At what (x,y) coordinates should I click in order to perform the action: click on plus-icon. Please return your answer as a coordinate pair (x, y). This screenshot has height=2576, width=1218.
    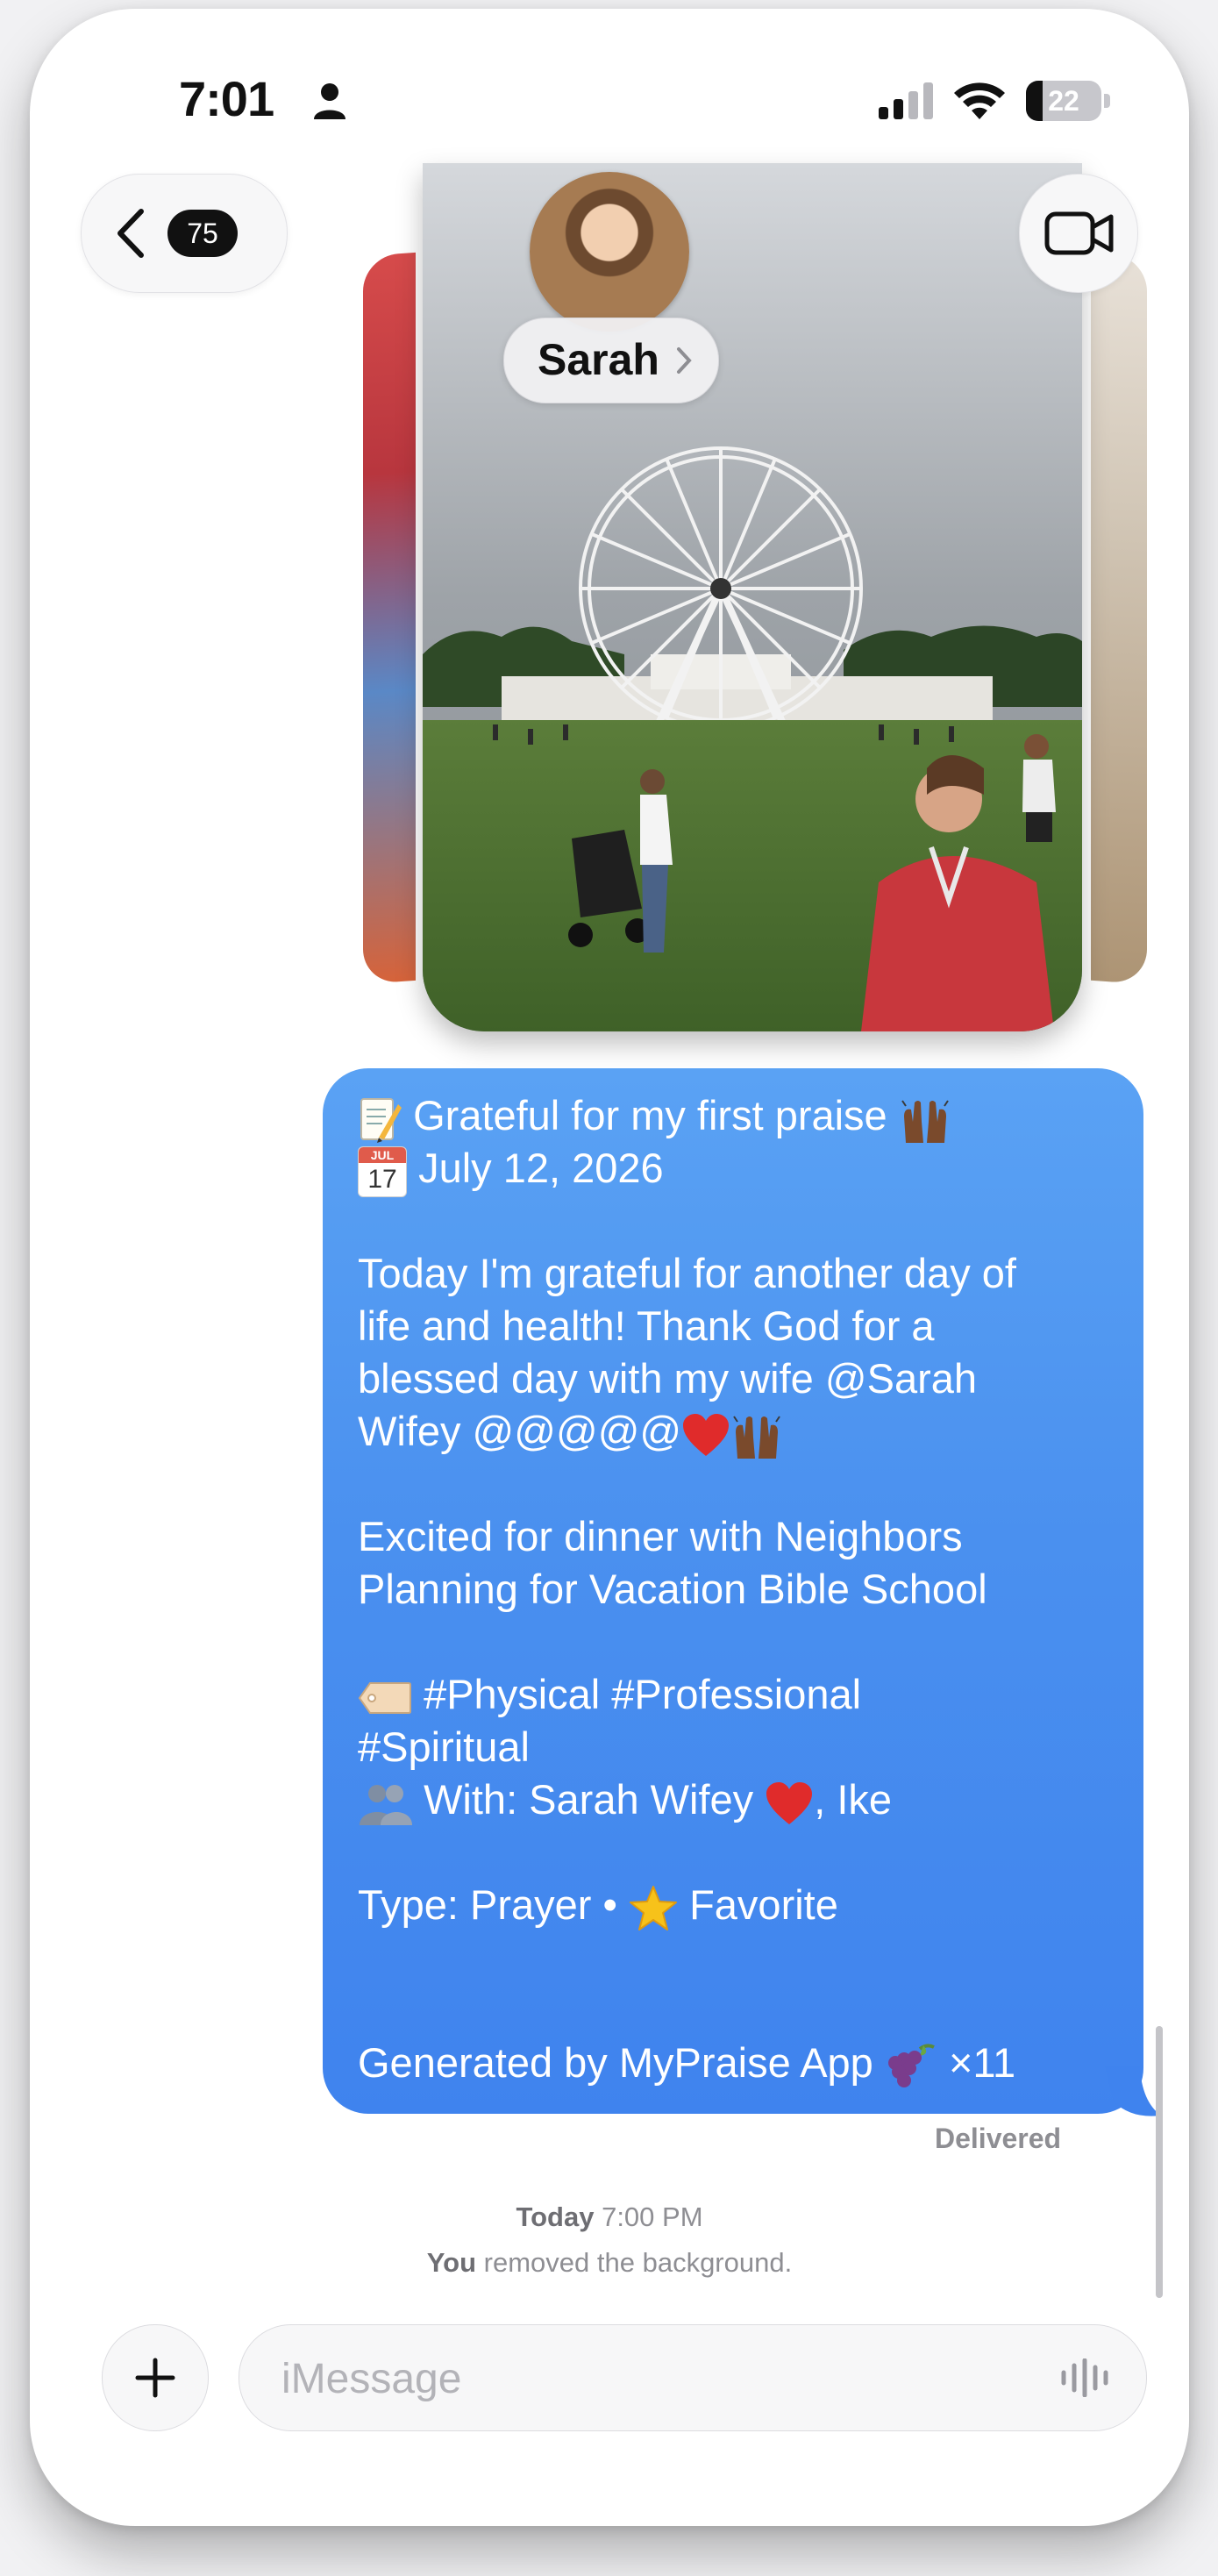
    Looking at the image, I should click on (155, 2378).